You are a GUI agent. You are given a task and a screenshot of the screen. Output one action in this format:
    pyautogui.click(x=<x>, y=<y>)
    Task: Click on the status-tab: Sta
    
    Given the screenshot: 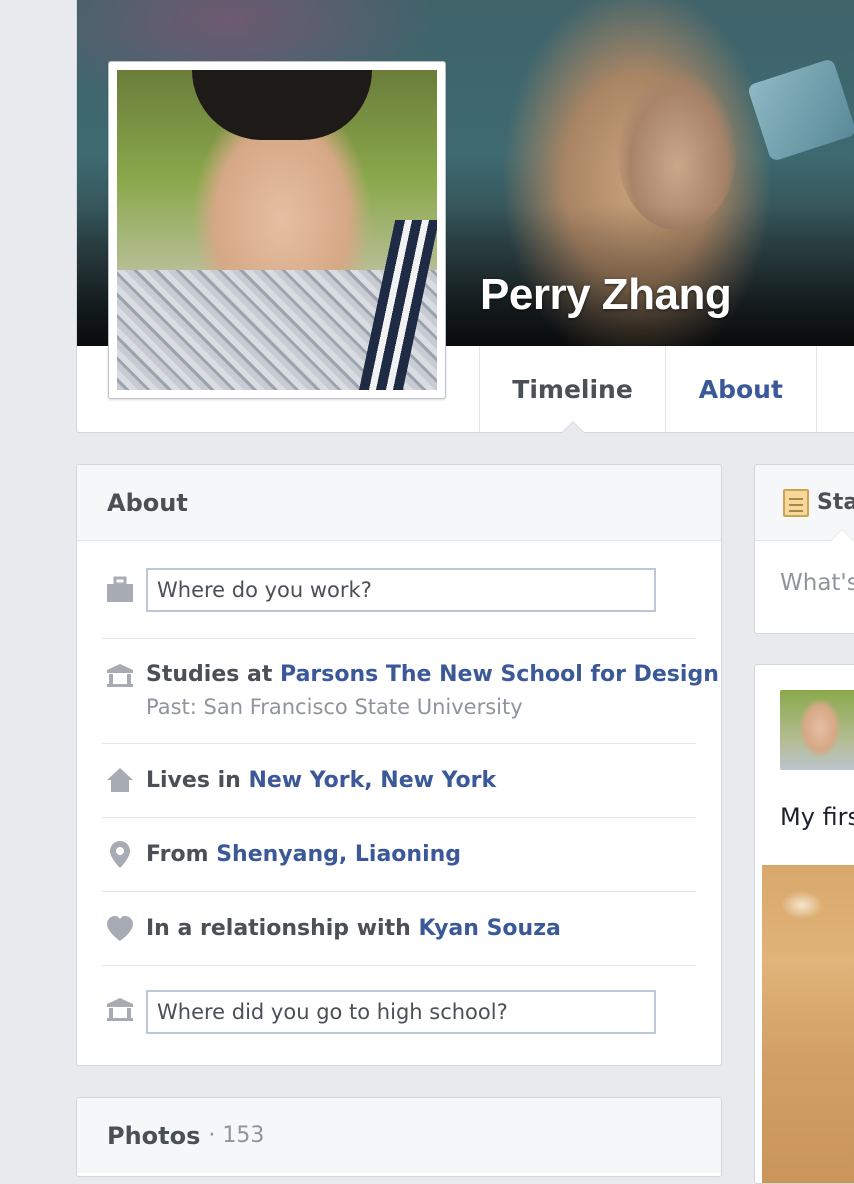 What is the action you would take?
    pyautogui.click(x=804, y=503)
    